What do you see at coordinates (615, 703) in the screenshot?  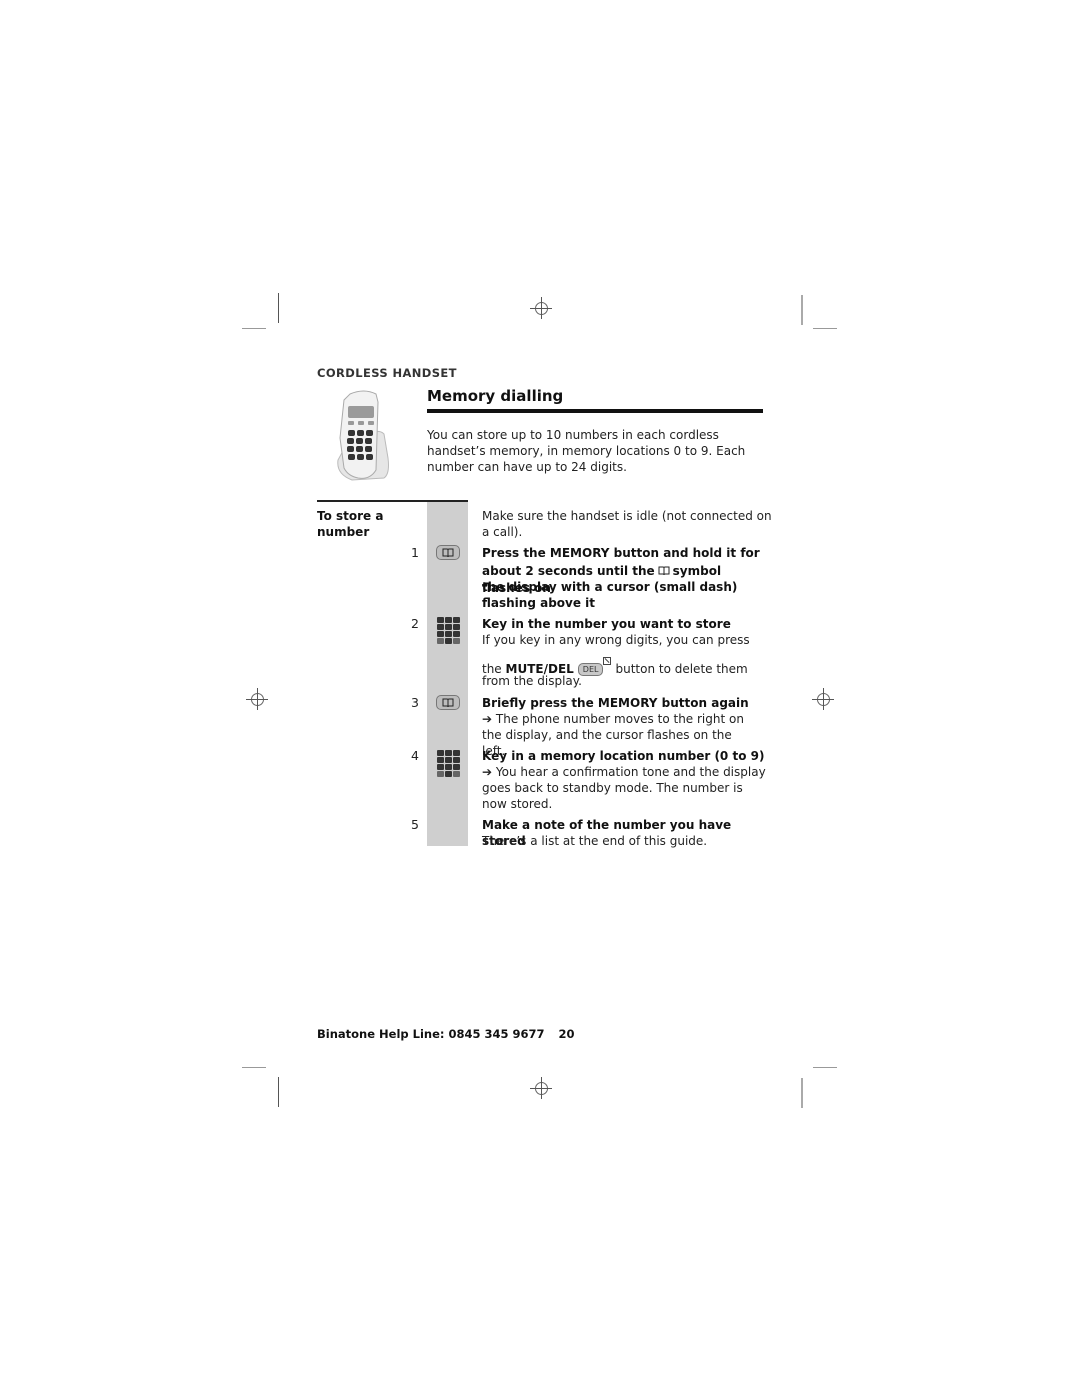 I see `step-title: Briefly press the MEMORY button again` at bounding box center [615, 703].